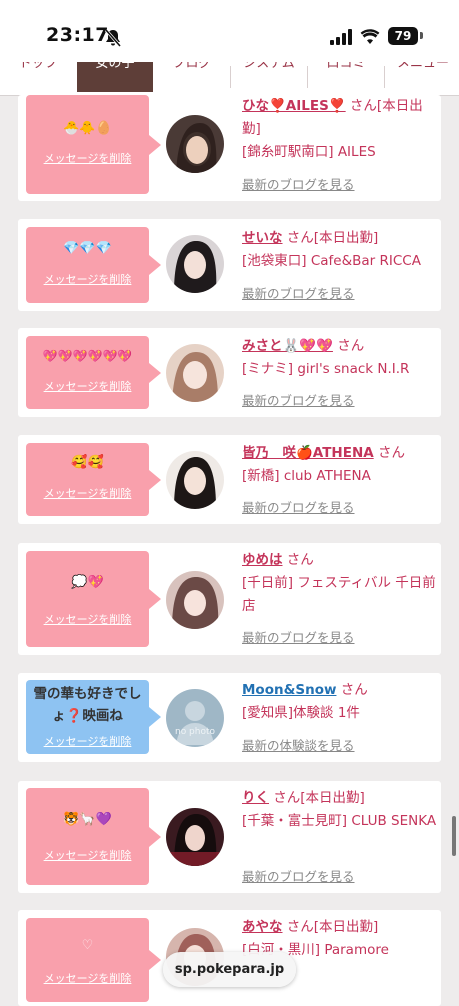  Describe the element at coordinates (229, 969) in the screenshot. I see `url-bar: sp.pokepara.jp` at that location.